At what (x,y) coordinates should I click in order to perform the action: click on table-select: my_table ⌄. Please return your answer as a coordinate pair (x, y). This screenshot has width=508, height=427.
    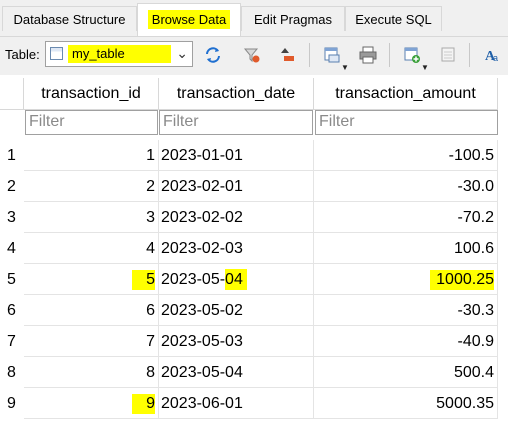
    Looking at the image, I should click on (119, 54).